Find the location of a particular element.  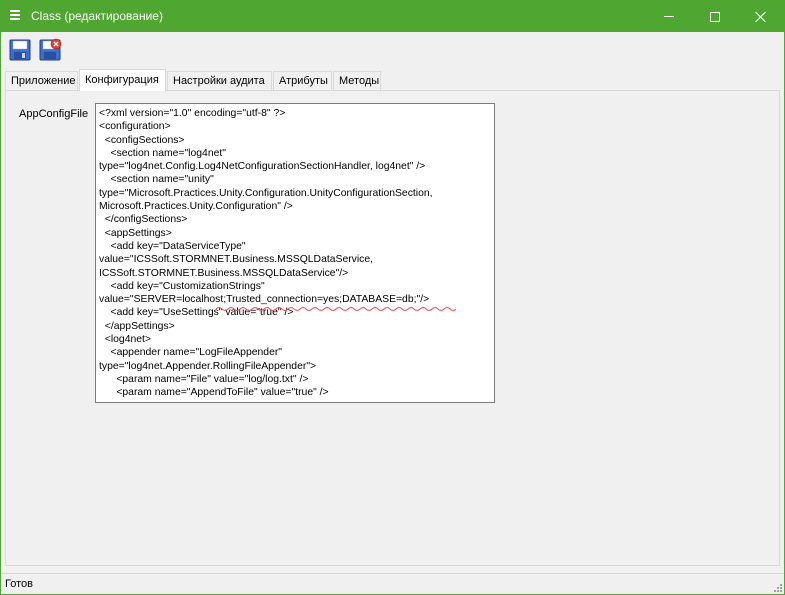

save-and-close-button is located at coordinates (50, 50).